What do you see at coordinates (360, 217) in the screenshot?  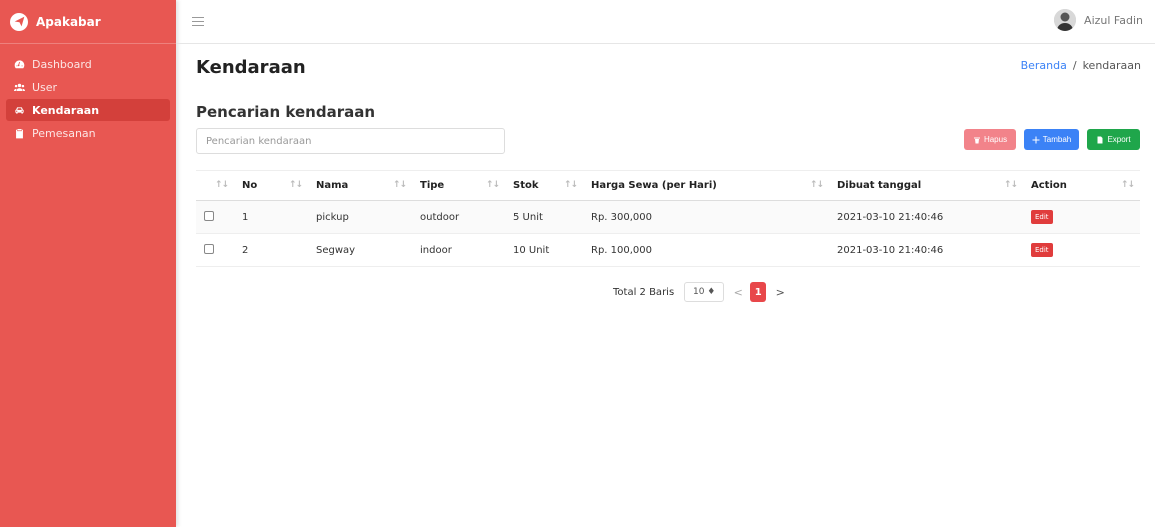 I see `cell-nama: pickup` at bounding box center [360, 217].